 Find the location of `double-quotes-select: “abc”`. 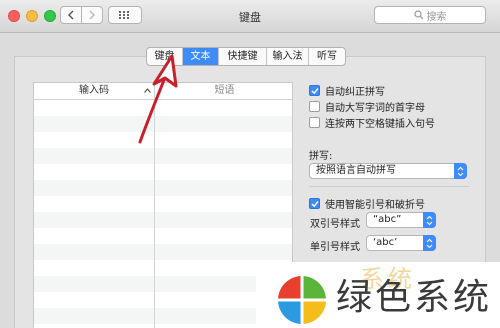

double-quotes-select: “abc” is located at coordinates (401, 220).